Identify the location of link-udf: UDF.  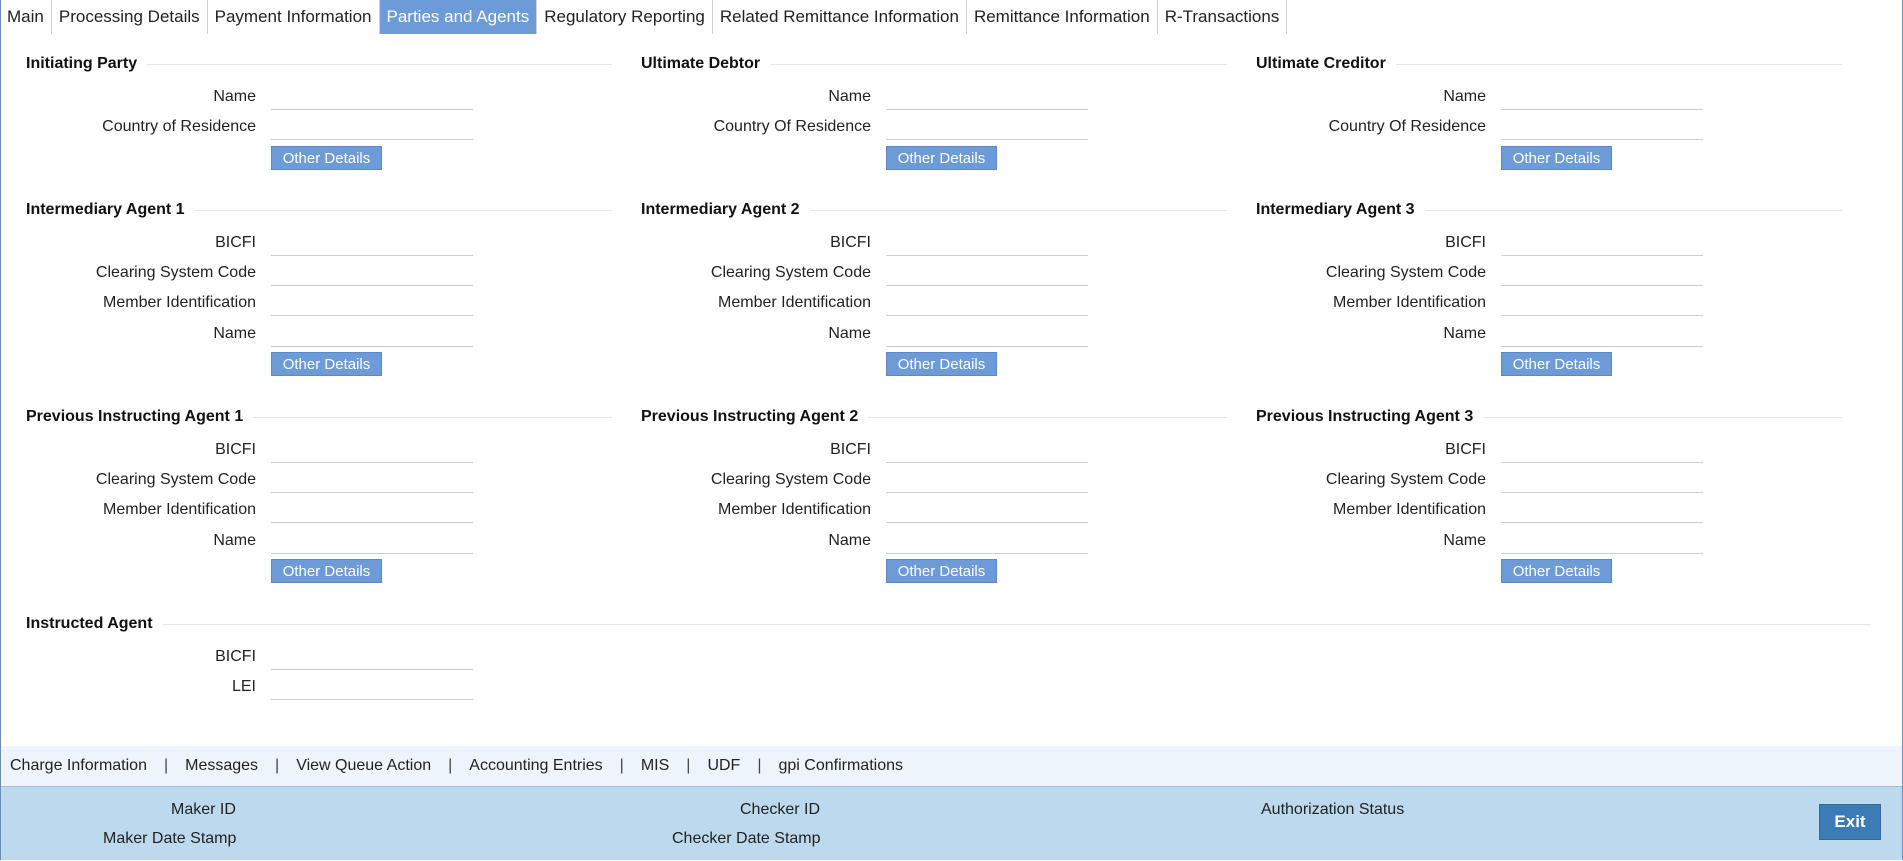
(723, 766).